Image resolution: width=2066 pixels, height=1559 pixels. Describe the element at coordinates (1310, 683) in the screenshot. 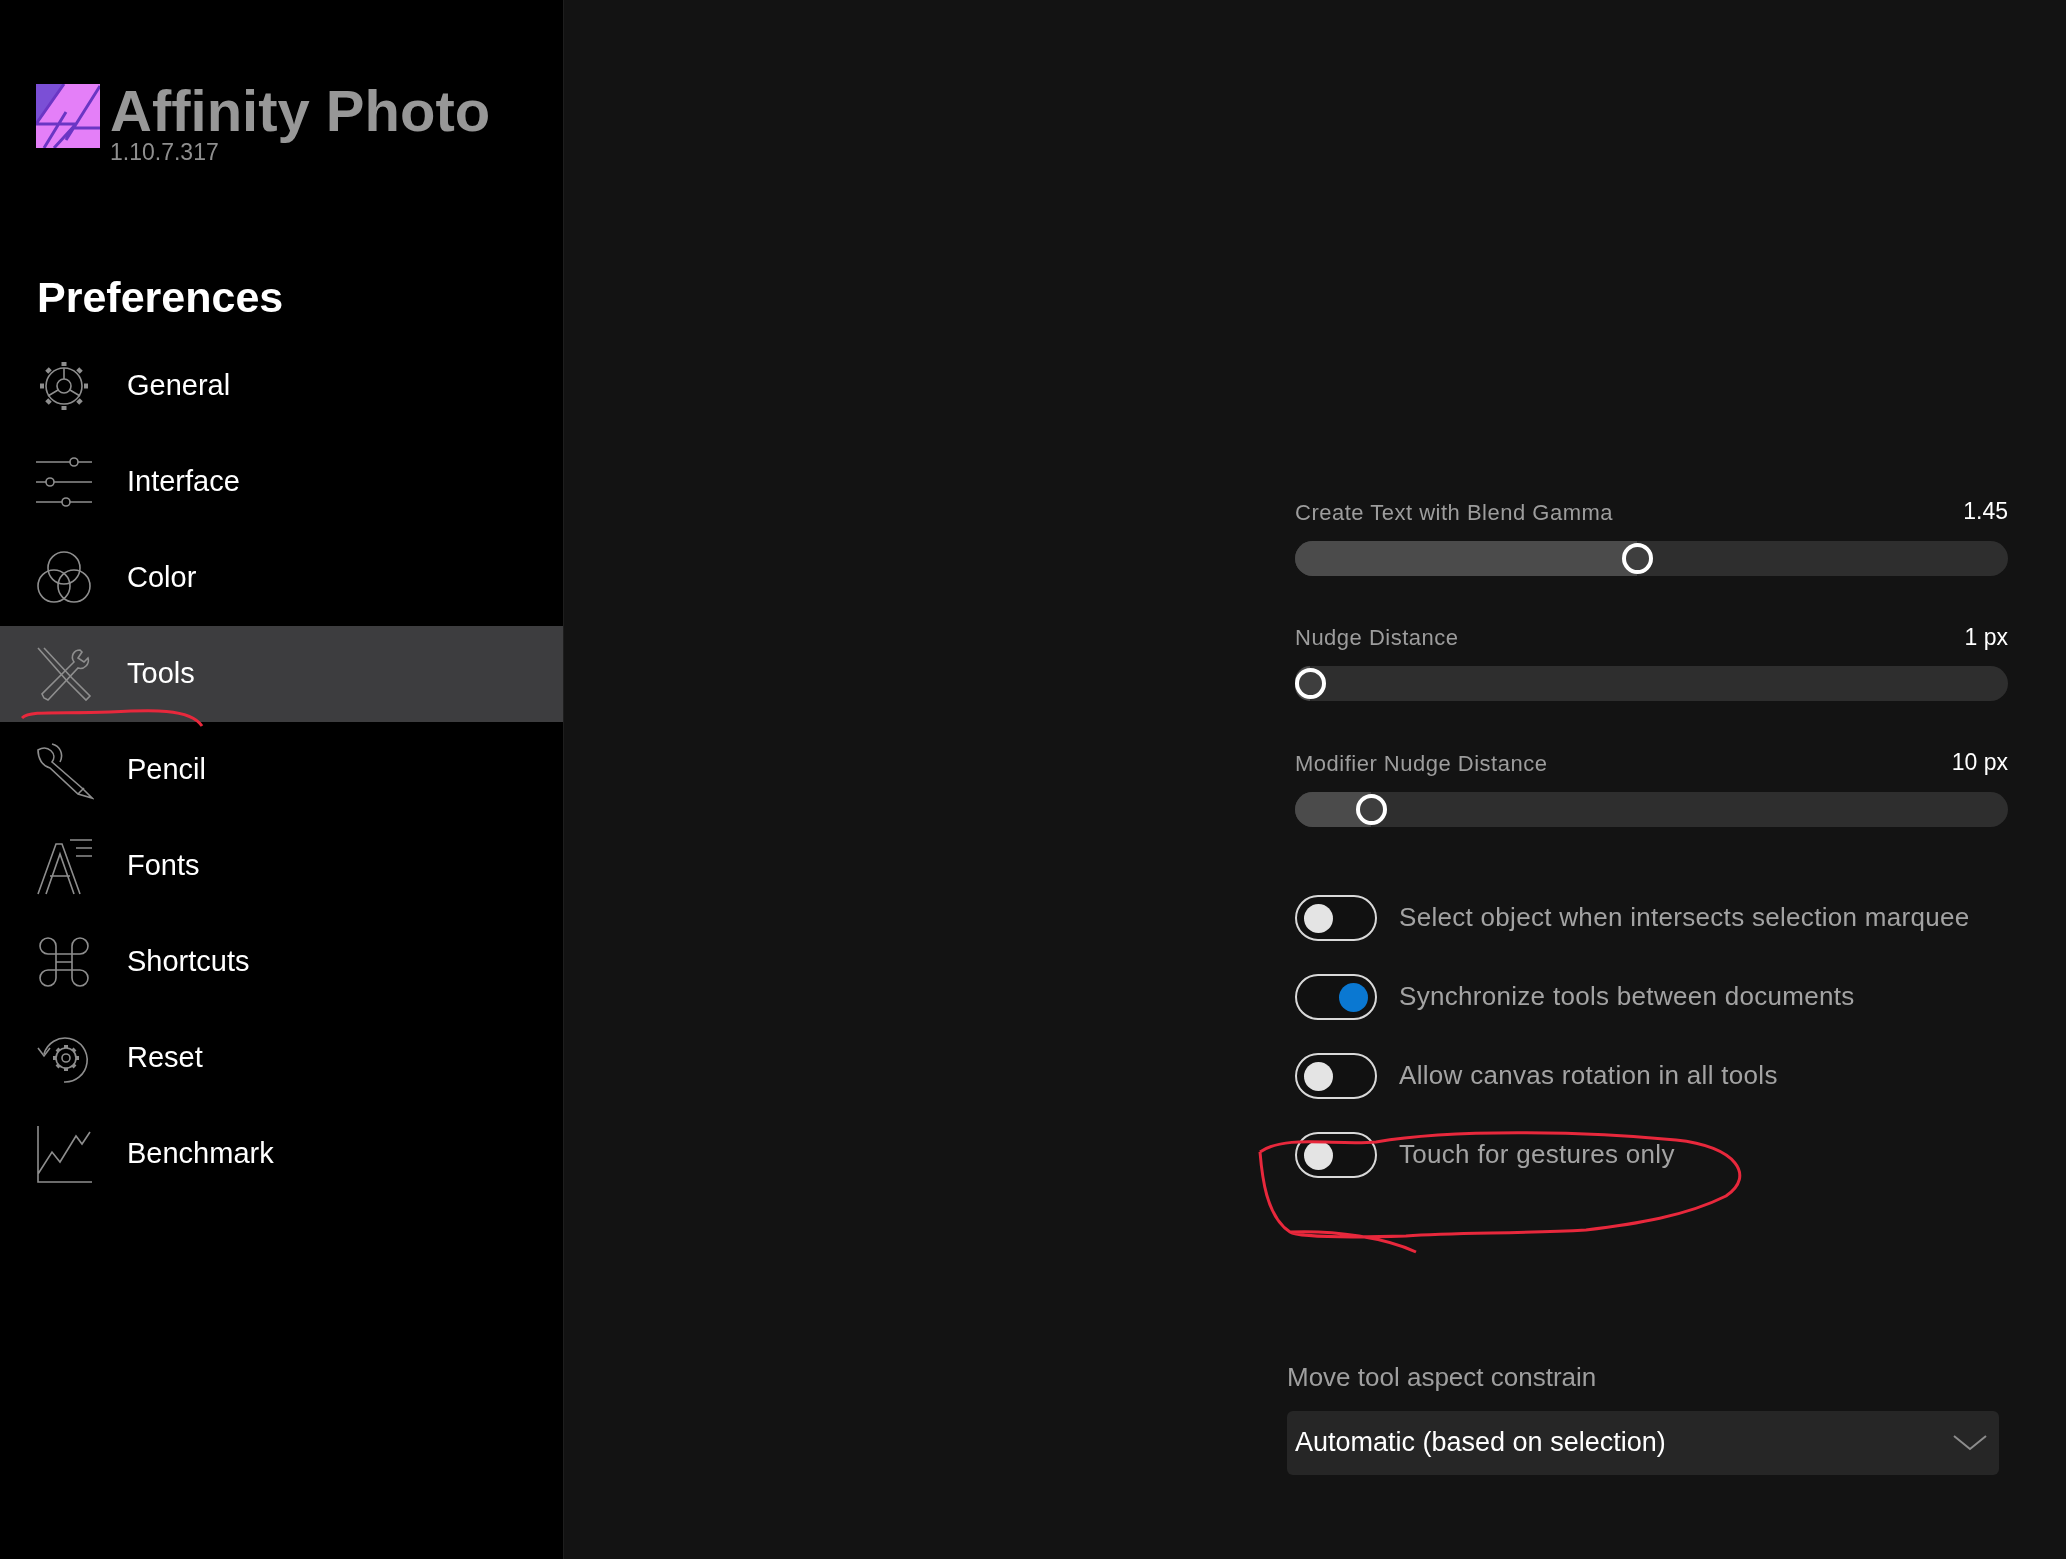

I see `slider-thumb` at that location.